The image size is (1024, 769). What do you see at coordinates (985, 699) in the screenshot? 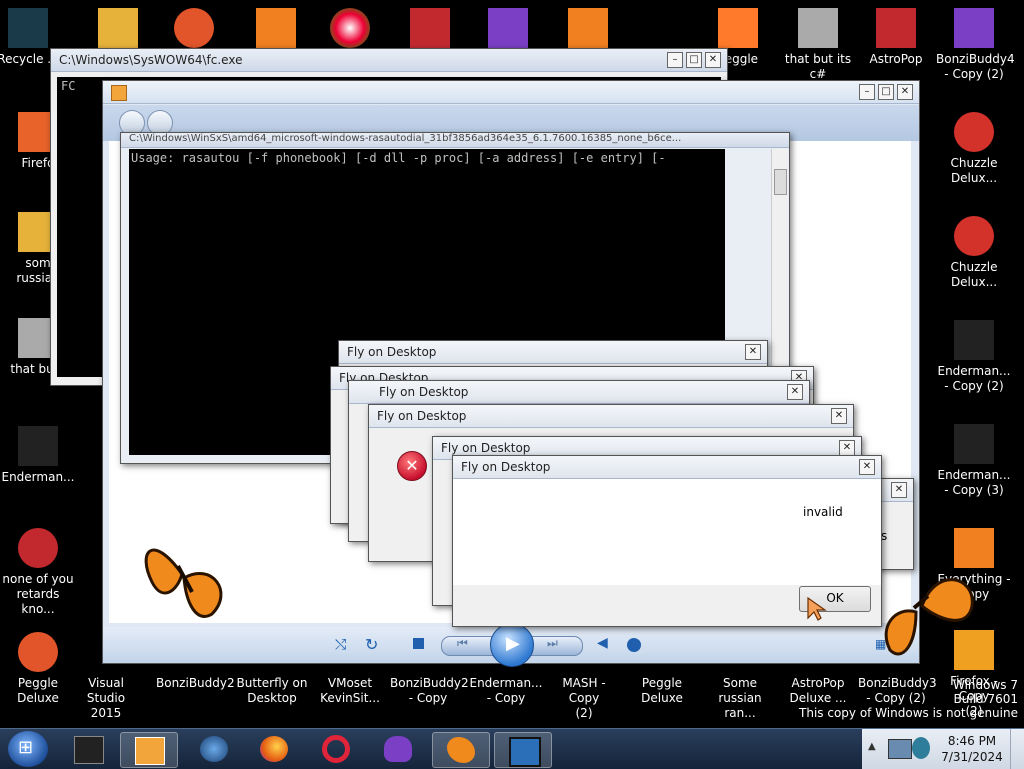
I see `watermark-line2: Build 7601` at bounding box center [985, 699].